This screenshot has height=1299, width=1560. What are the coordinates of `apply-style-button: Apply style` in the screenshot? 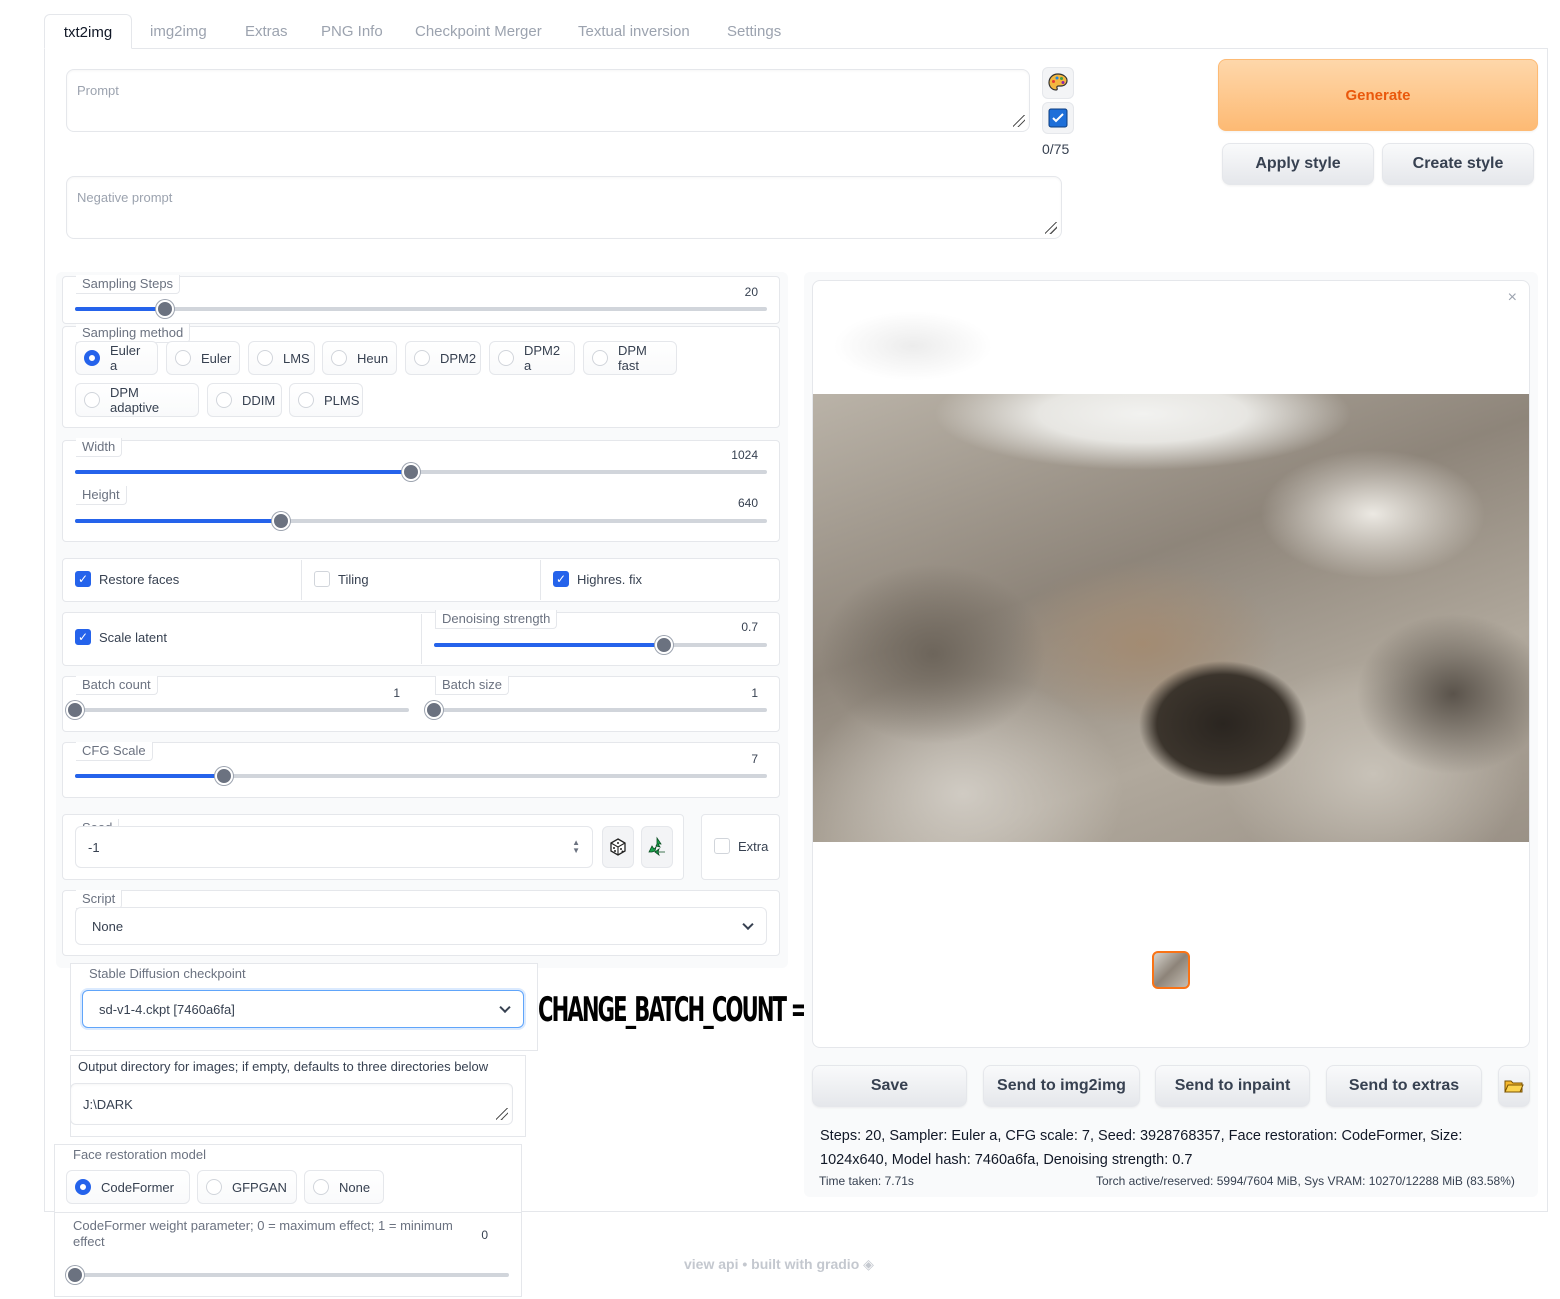 It's located at (1298, 164).